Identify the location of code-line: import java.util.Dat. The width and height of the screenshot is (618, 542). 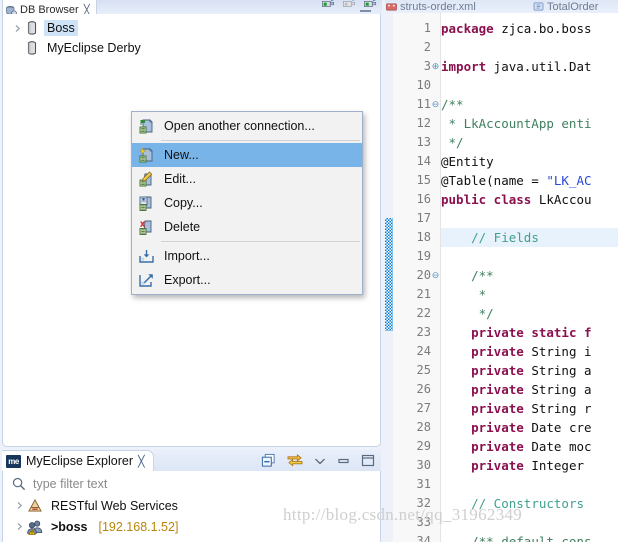
(516, 66).